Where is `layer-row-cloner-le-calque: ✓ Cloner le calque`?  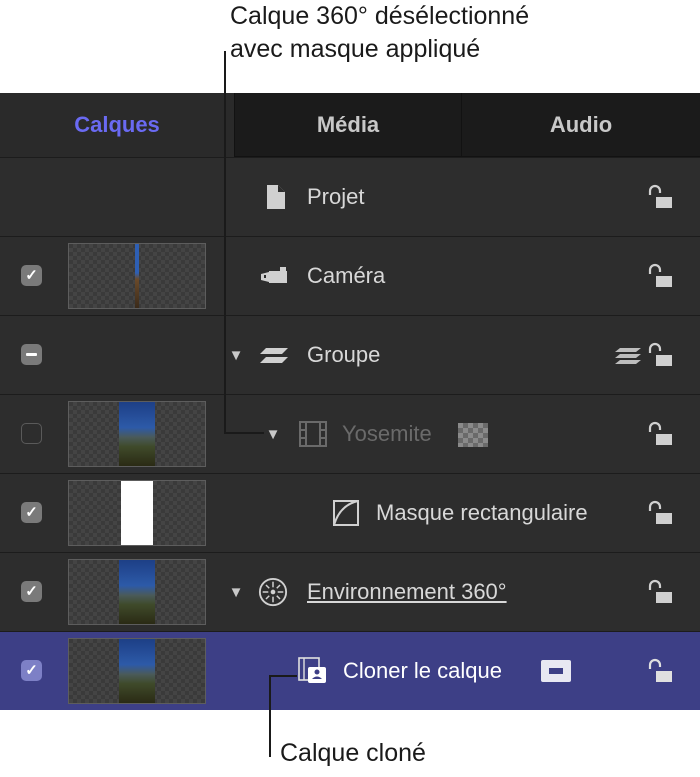
layer-row-cloner-le-calque: ✓ Cloner le calque is located at coordinates (350, 670).